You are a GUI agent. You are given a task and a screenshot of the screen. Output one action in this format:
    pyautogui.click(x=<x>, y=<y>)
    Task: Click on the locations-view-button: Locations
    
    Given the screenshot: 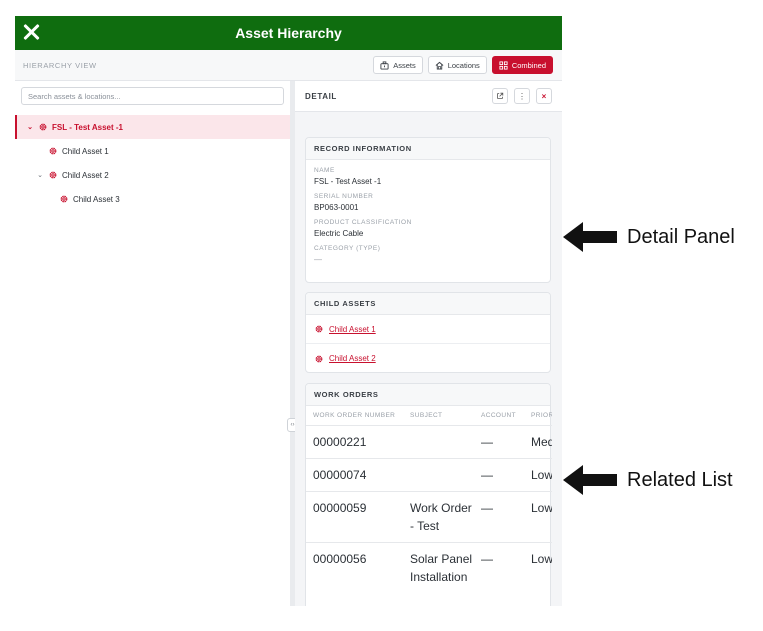 What is the action you would take?
    pyautogui.click(x=457, y=65)
    